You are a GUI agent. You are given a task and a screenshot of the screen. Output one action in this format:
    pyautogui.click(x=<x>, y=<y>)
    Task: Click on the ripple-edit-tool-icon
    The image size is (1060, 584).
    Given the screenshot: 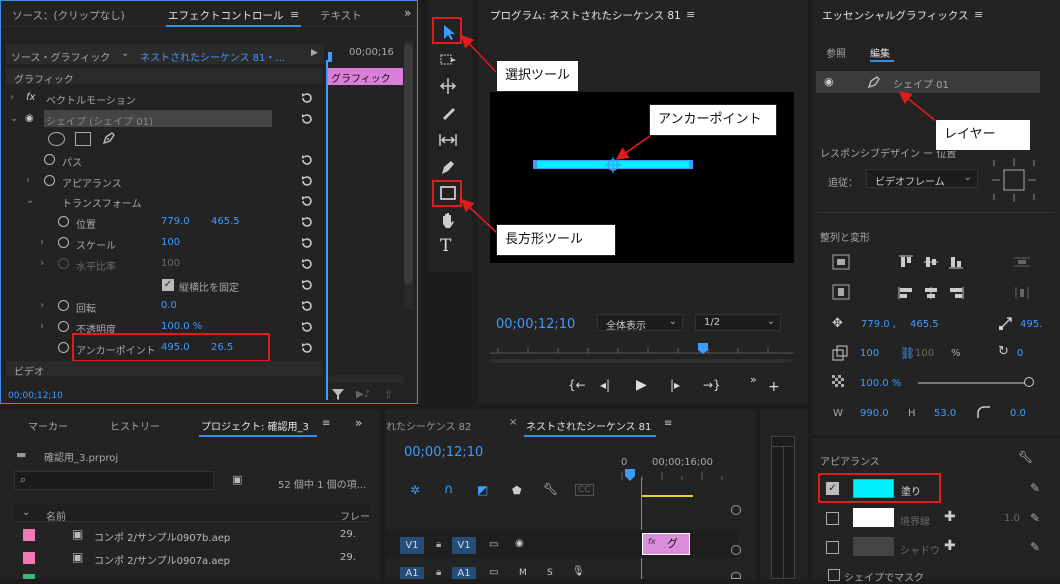 What is the action you would take?
    pyautogui.click(x=448, y=86)
    